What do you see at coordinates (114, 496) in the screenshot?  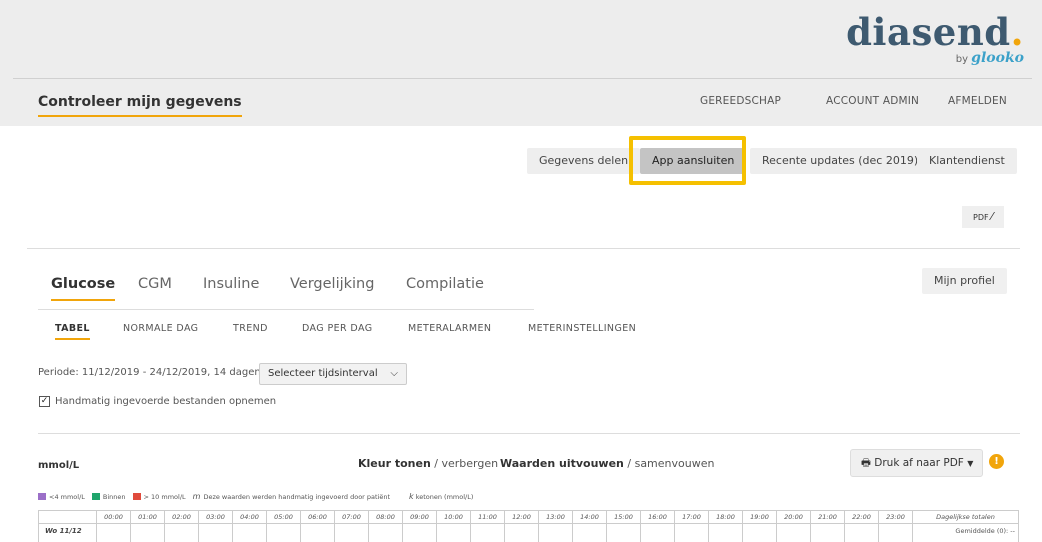 I see `legend-in: Binnen` at bounding box center [114, 496].